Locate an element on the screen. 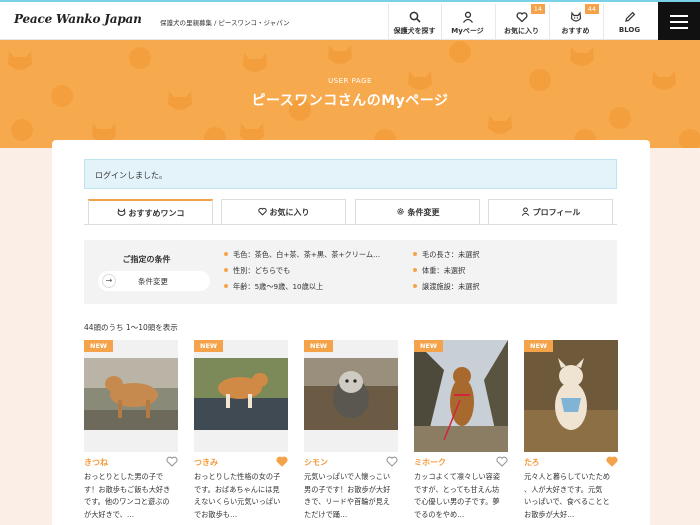 The width and height of the screenshot is (700, 525). nav-blog: BLOG is located at coordinates (629, 22).